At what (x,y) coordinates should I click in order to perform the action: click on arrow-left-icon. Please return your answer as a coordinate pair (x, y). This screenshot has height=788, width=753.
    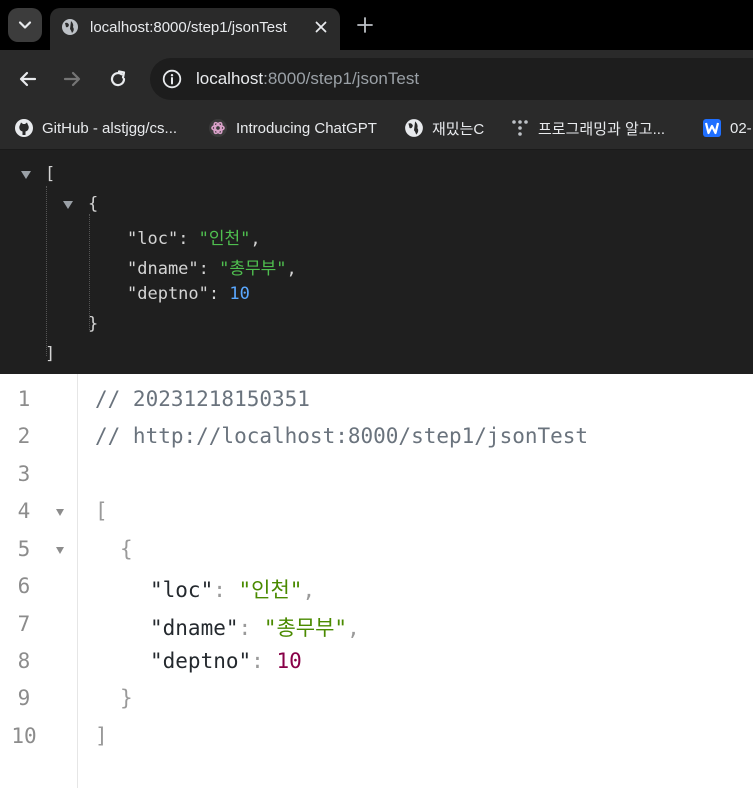
    Looking at the image, I should click on (28, 79).